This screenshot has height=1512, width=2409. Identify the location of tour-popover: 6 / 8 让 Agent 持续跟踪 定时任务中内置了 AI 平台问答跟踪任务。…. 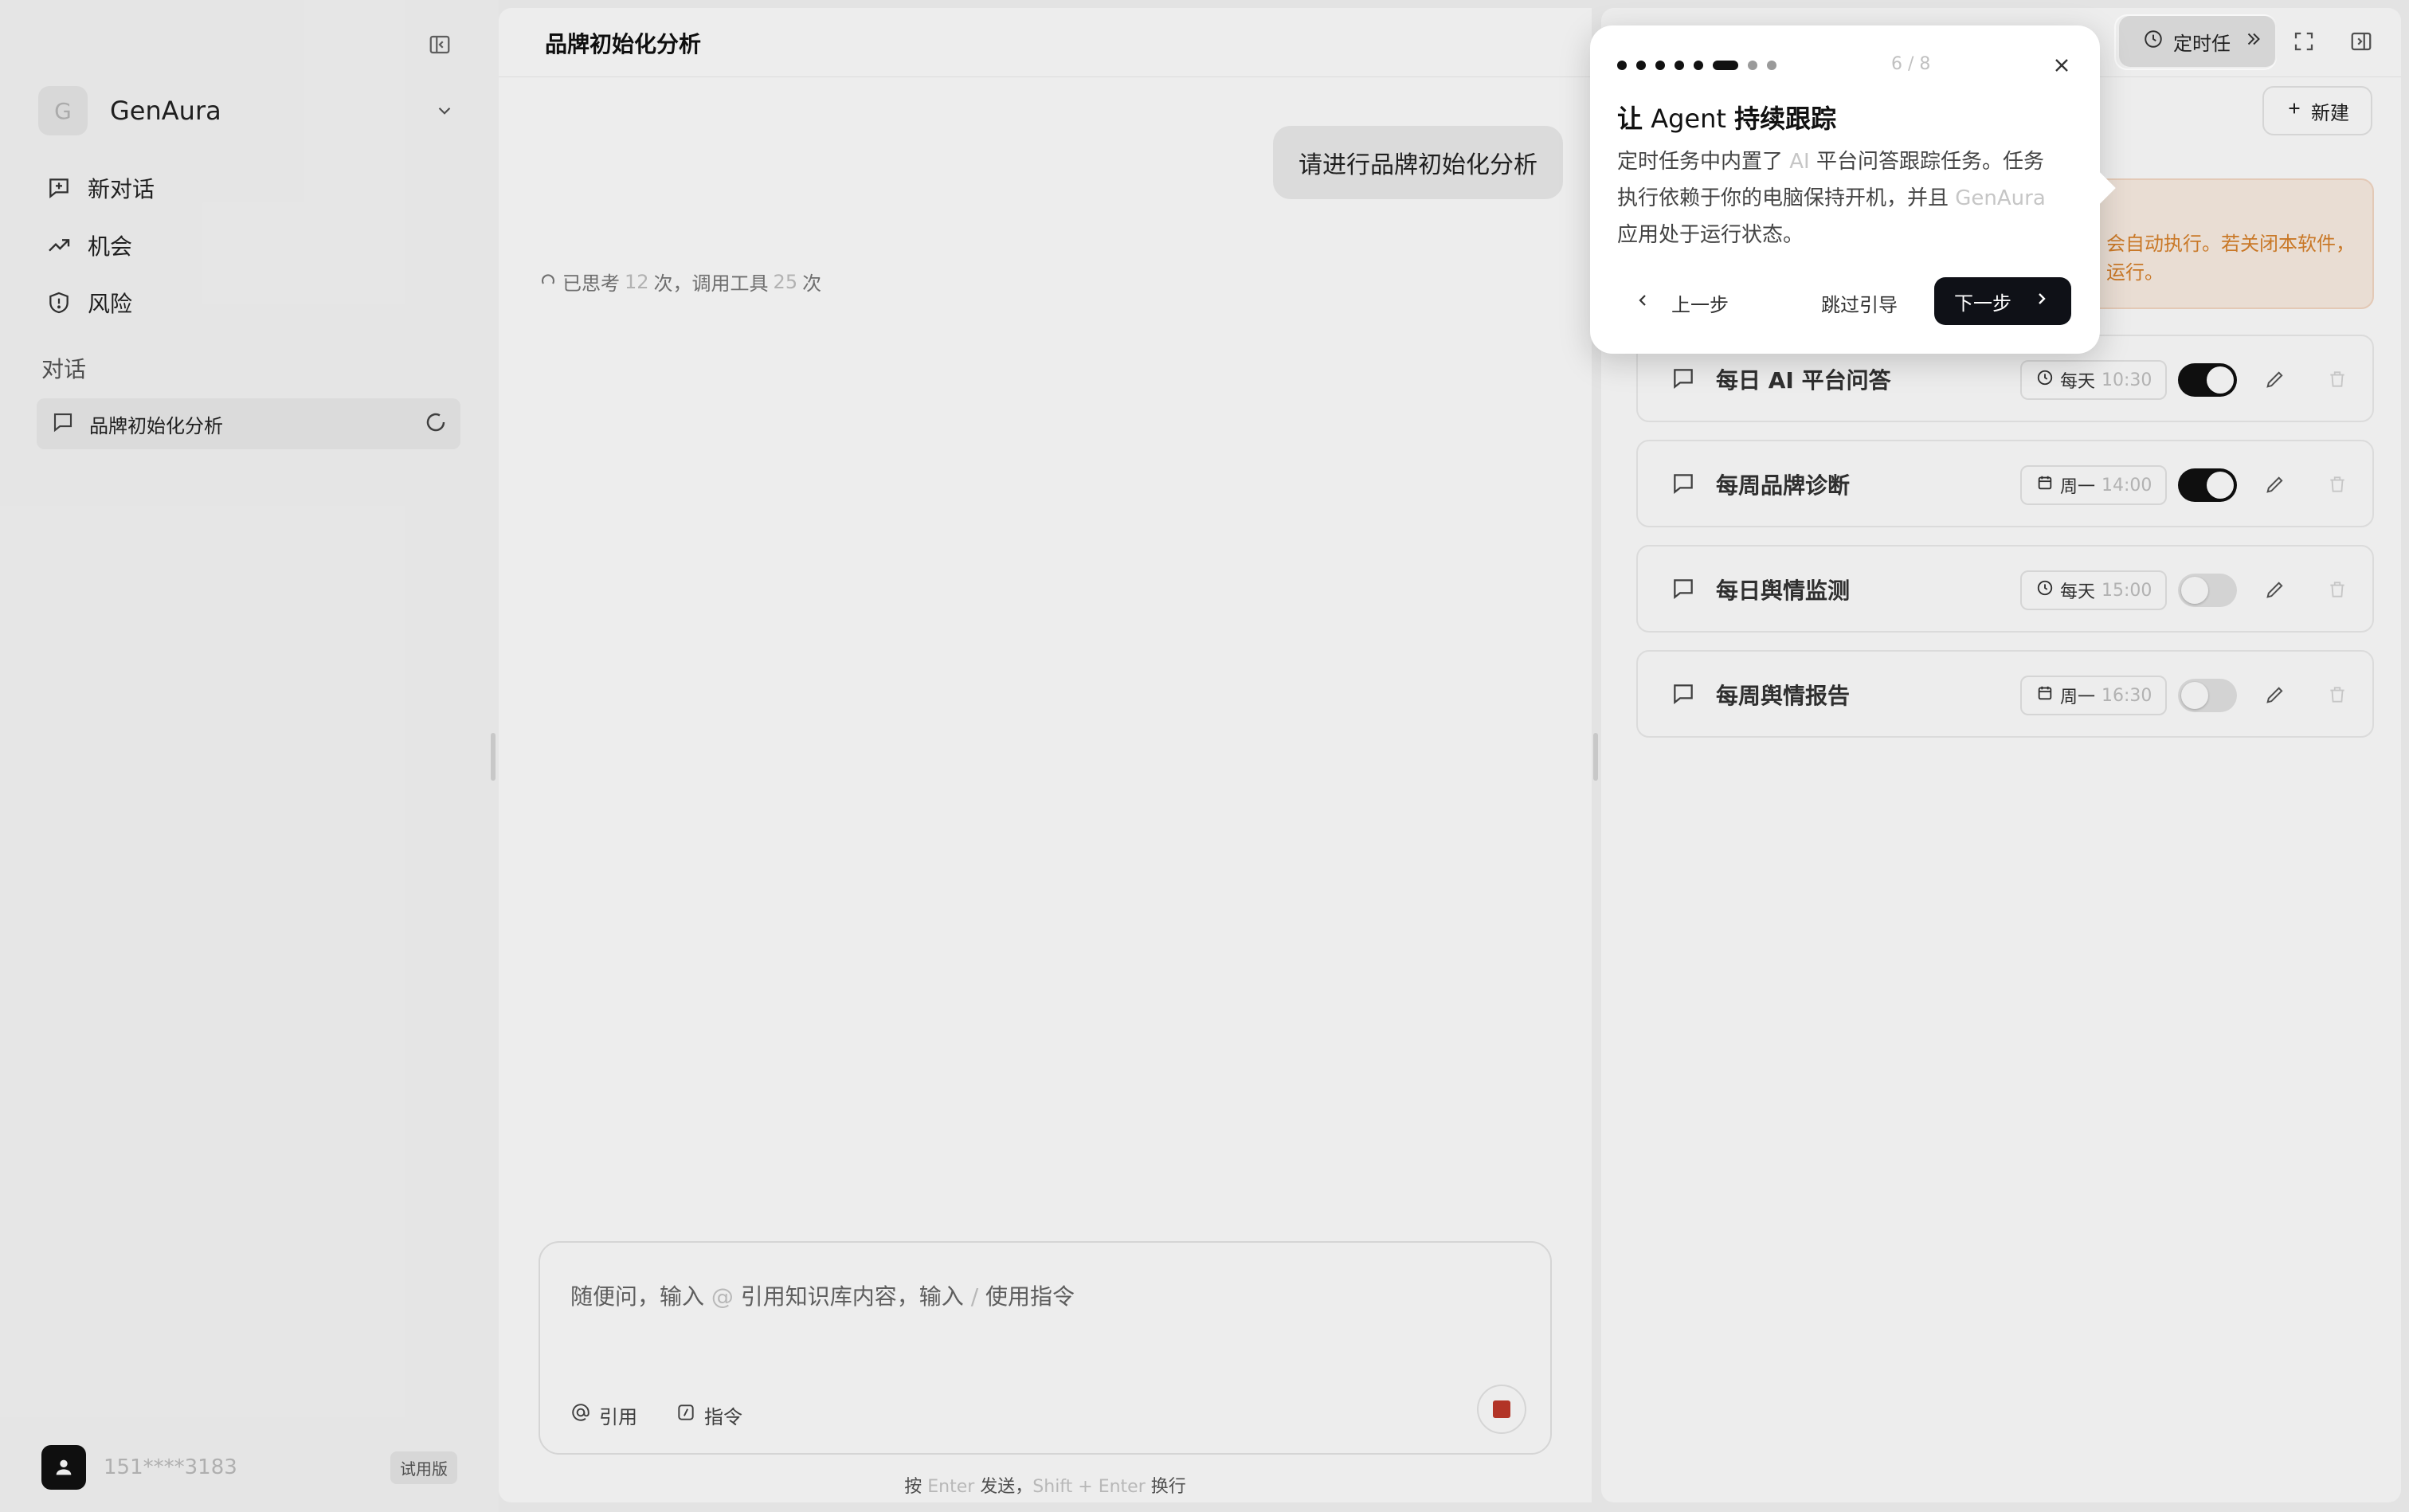
(1853, 190).